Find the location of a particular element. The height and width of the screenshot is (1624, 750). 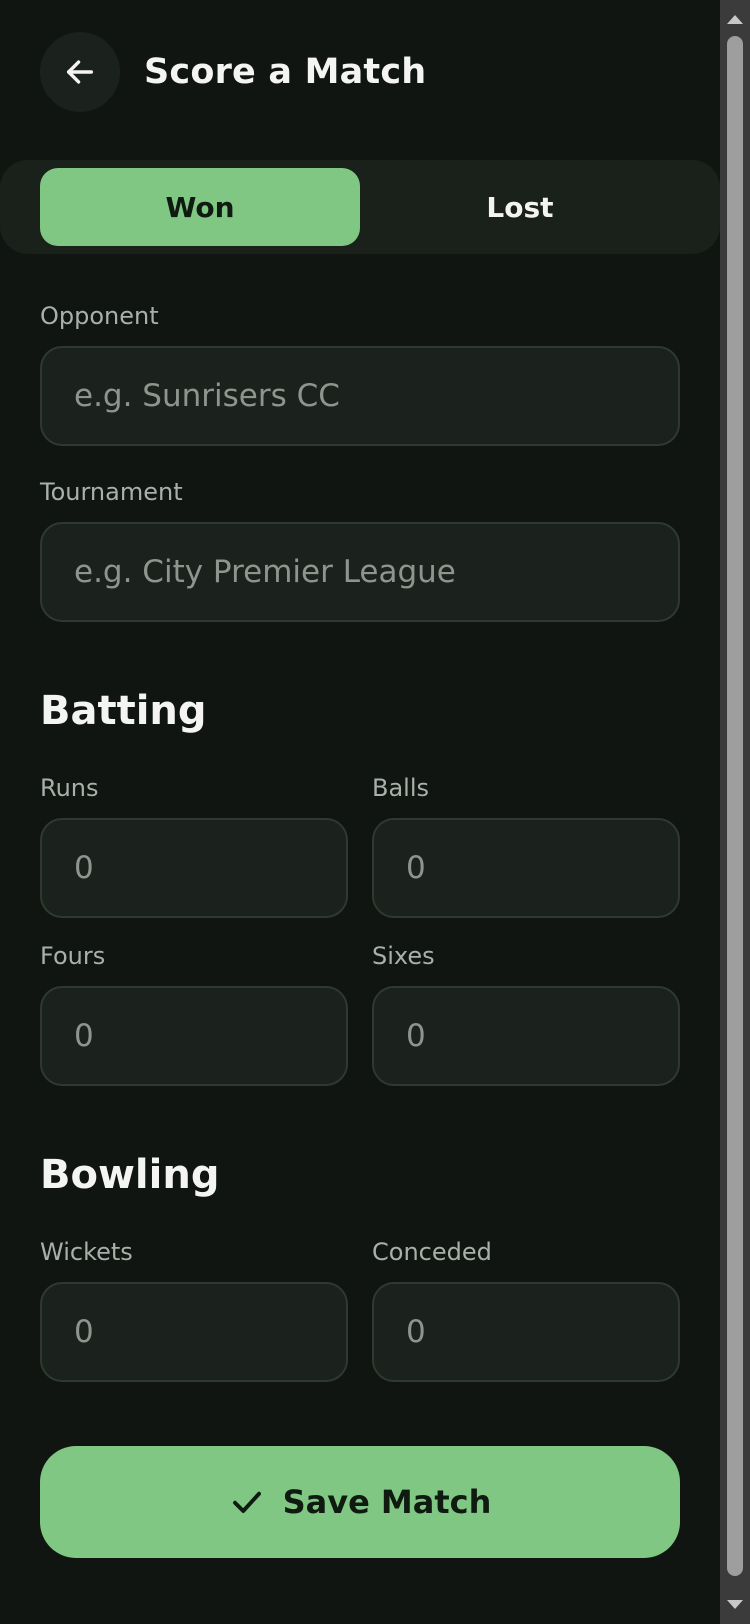

result-lost-button: Lost is located at coordinates (520, 207).